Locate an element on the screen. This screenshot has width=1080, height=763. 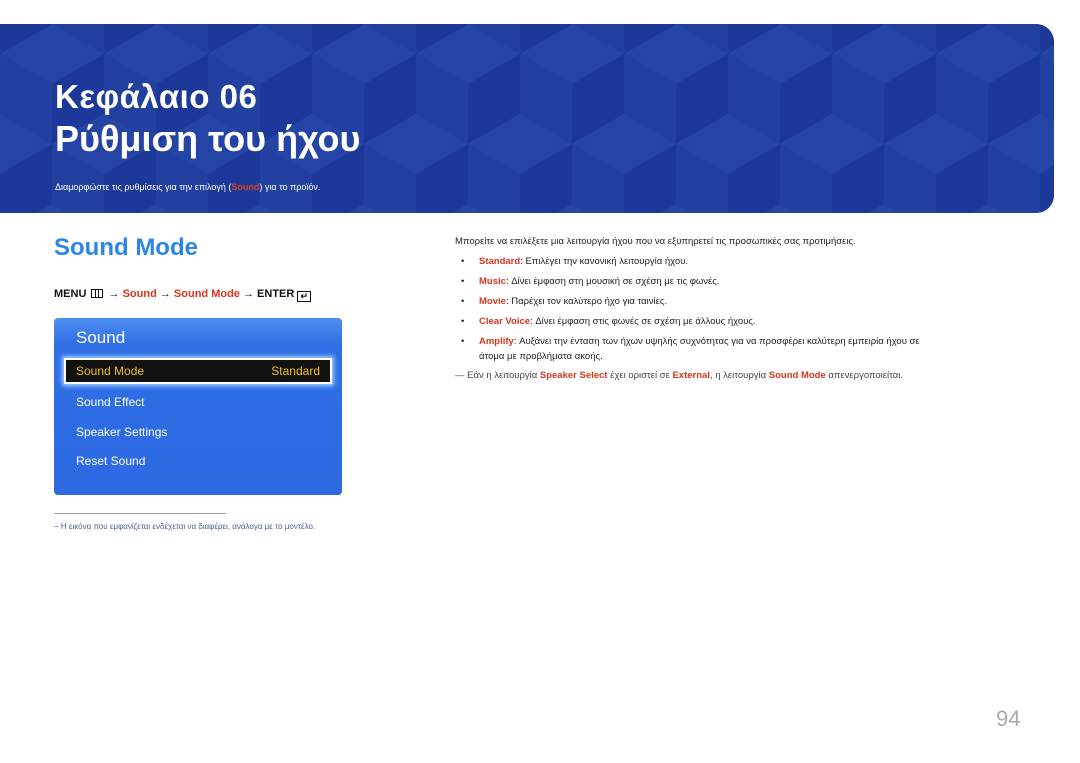
bullet-term: Music is located at coordinates (492, 281).